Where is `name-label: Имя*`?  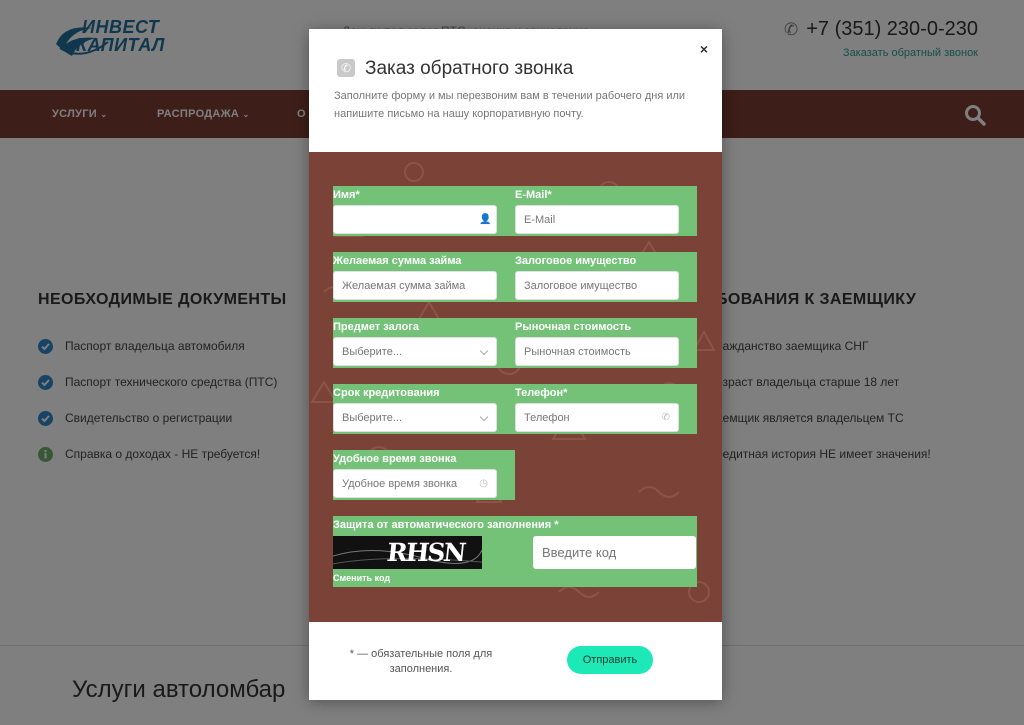
name-label: Имя* is located at coordinates (346, 195).